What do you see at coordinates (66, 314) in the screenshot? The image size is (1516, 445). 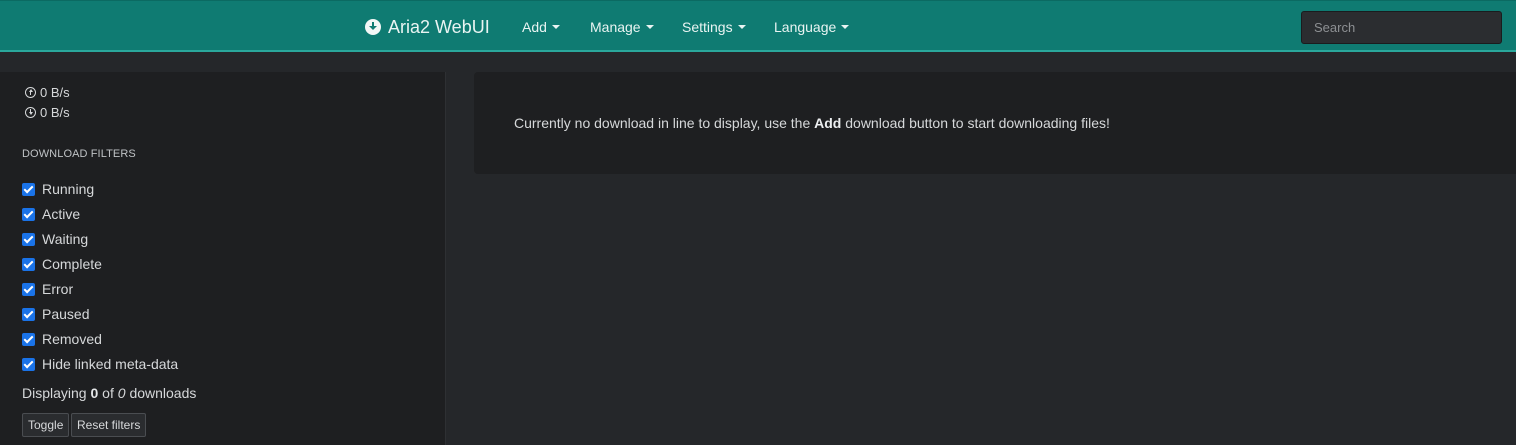 I see `filter-label: Paused` at bounding box center [66, 314].